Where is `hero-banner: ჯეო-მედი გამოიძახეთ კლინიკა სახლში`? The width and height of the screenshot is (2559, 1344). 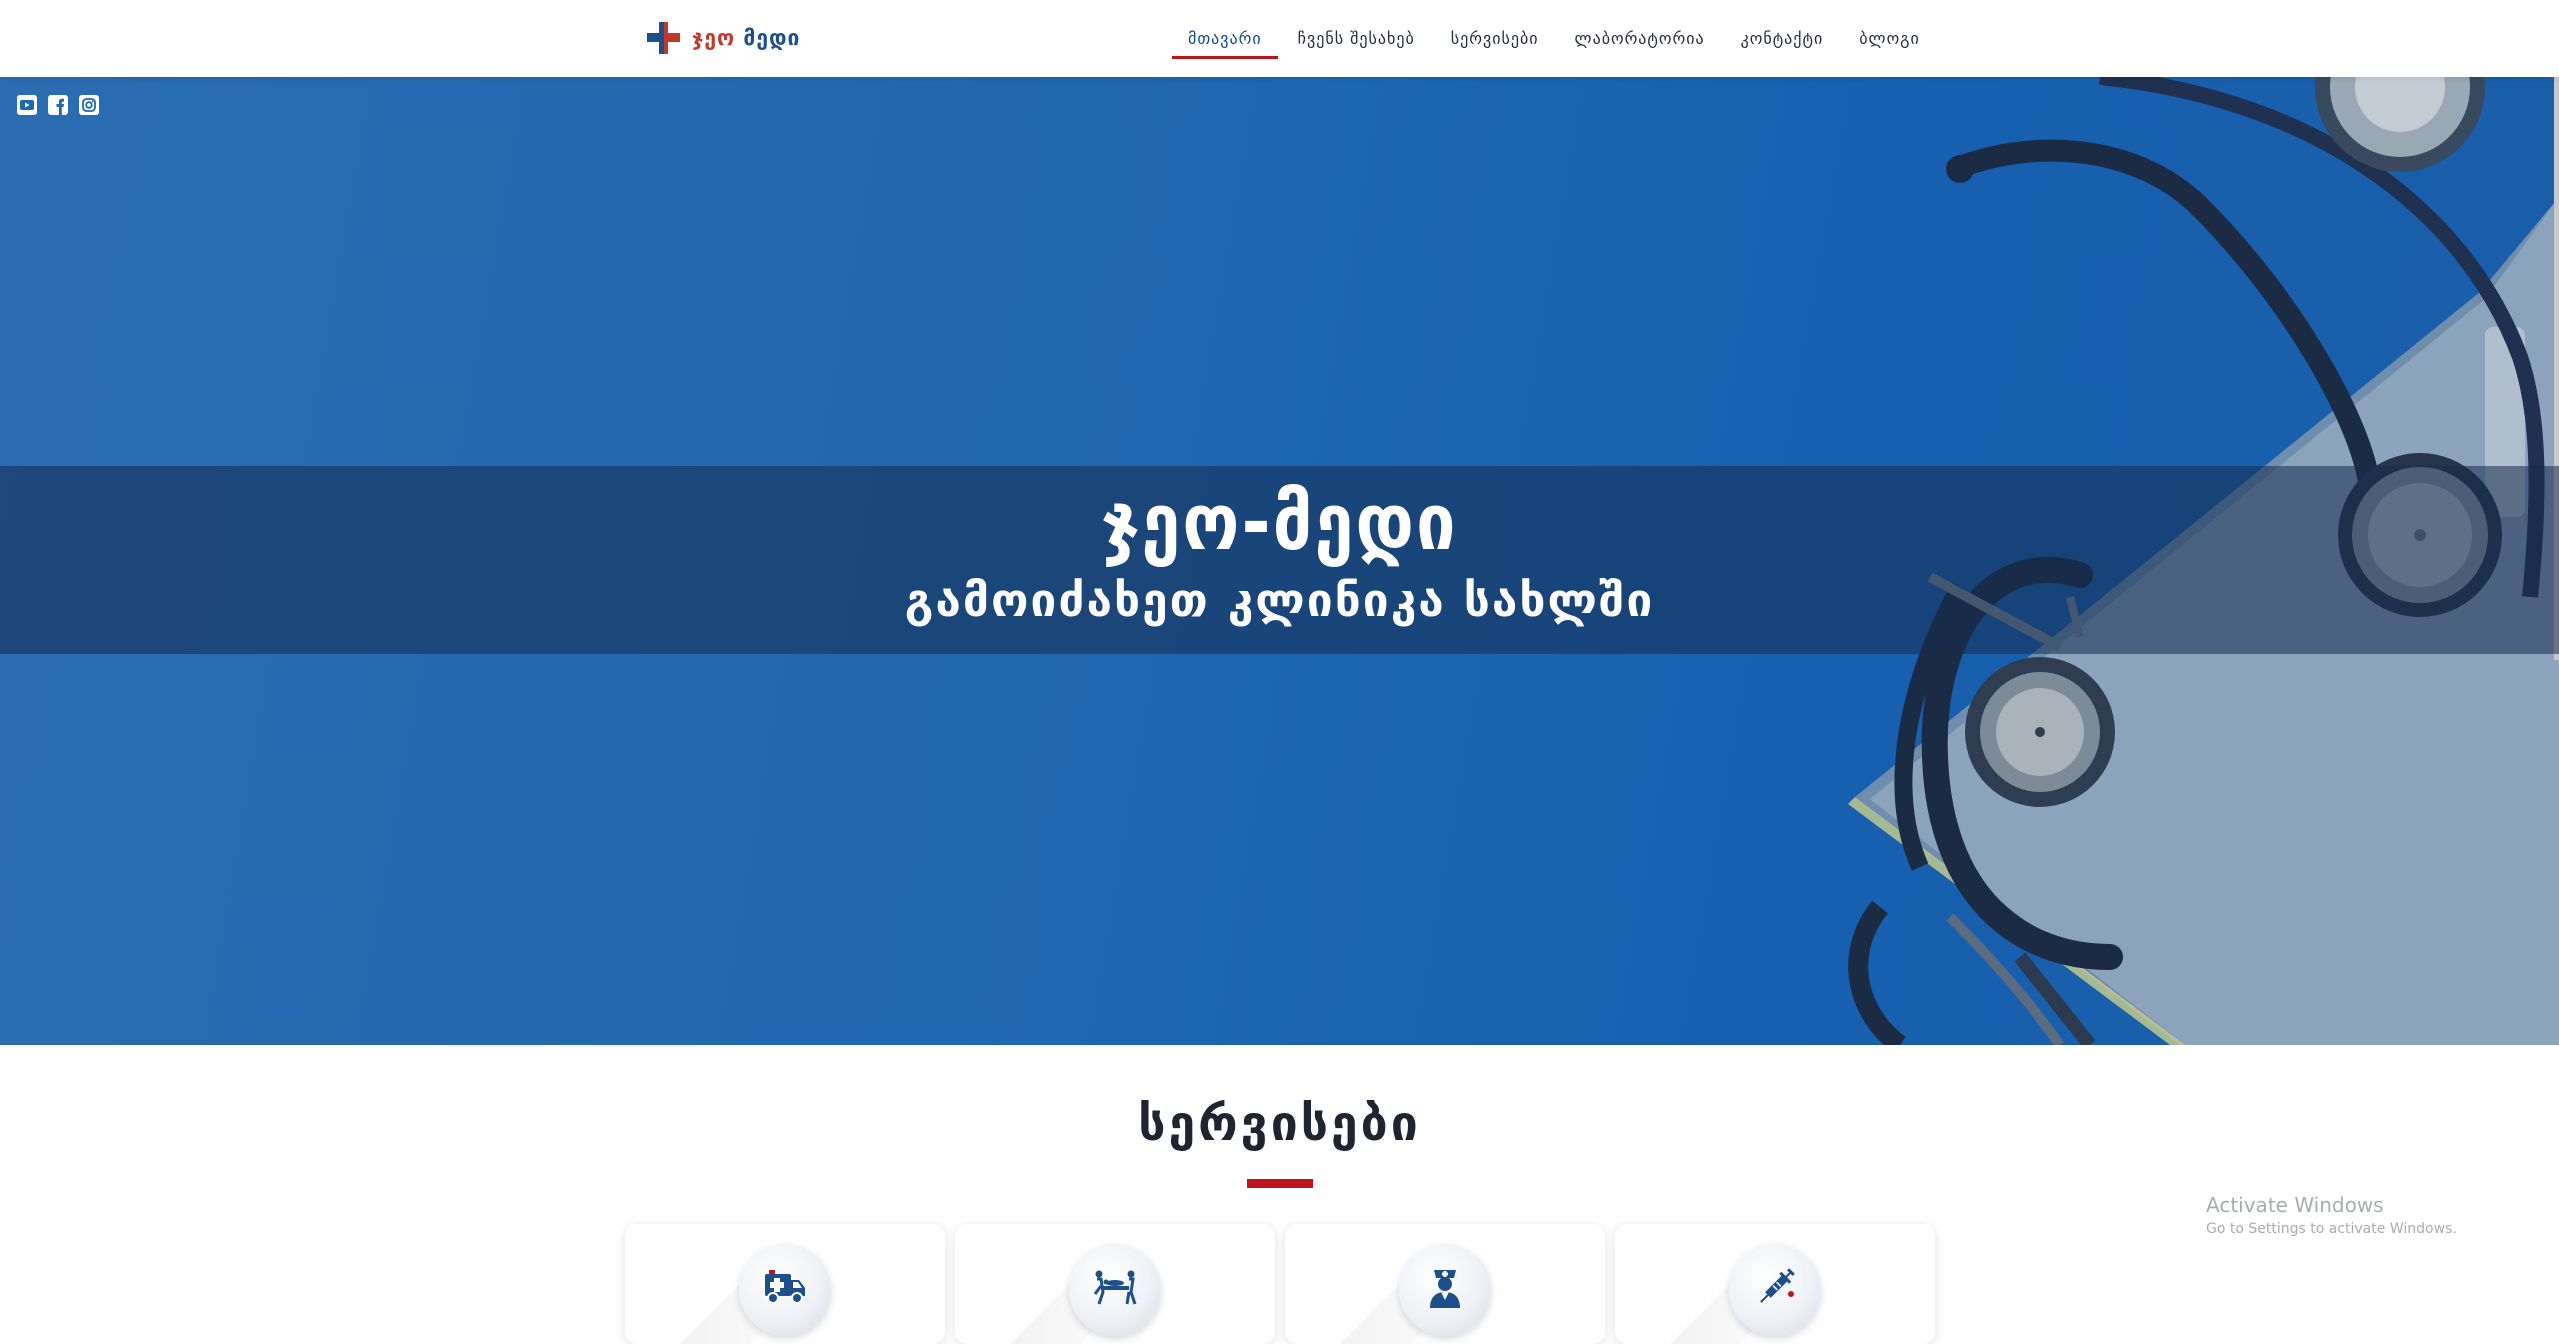
hero-banner: ჯეო-მედი გამოიძახეთ კლინიკა სახლში is located at coordinates (1279, 560).